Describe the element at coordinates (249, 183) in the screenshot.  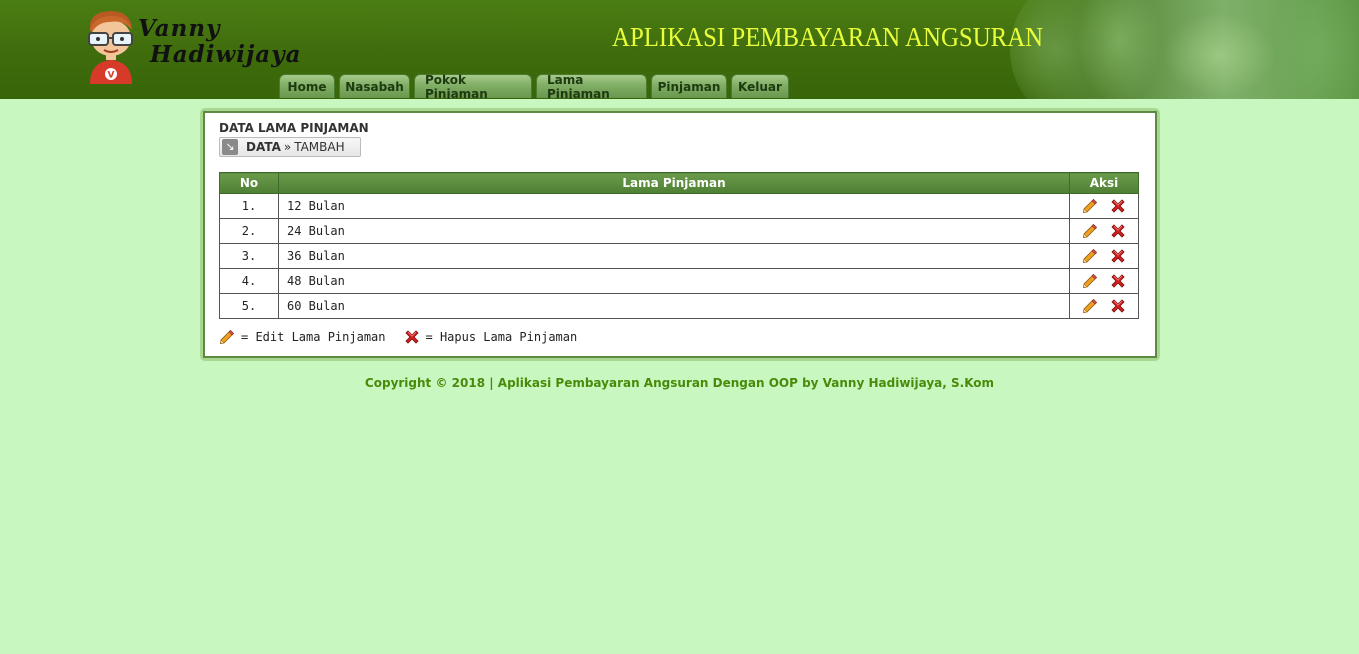
I see `column-header-no: No` at that location.